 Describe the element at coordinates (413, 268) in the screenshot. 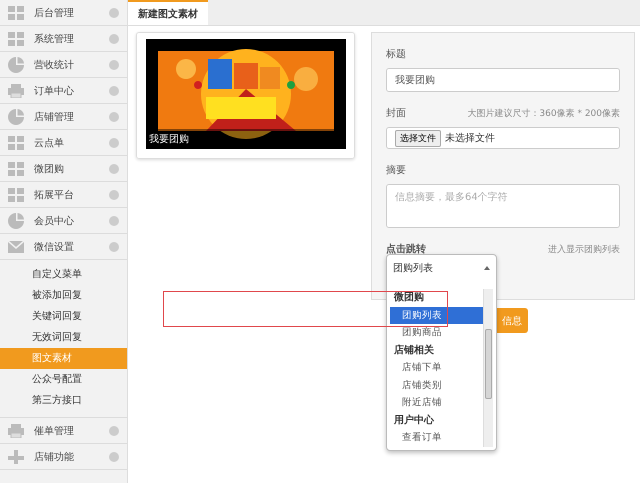

I see `dropdown-value: 团购列表` at that location.